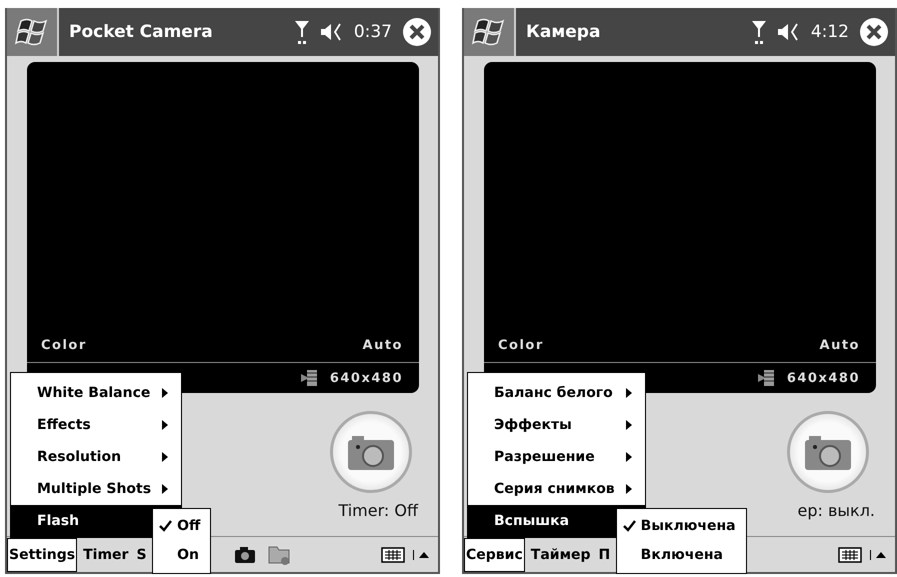  Describe the element at coordinates (141, 32) in the screenshot. I see `window-title: Pocket Camera` at that location.